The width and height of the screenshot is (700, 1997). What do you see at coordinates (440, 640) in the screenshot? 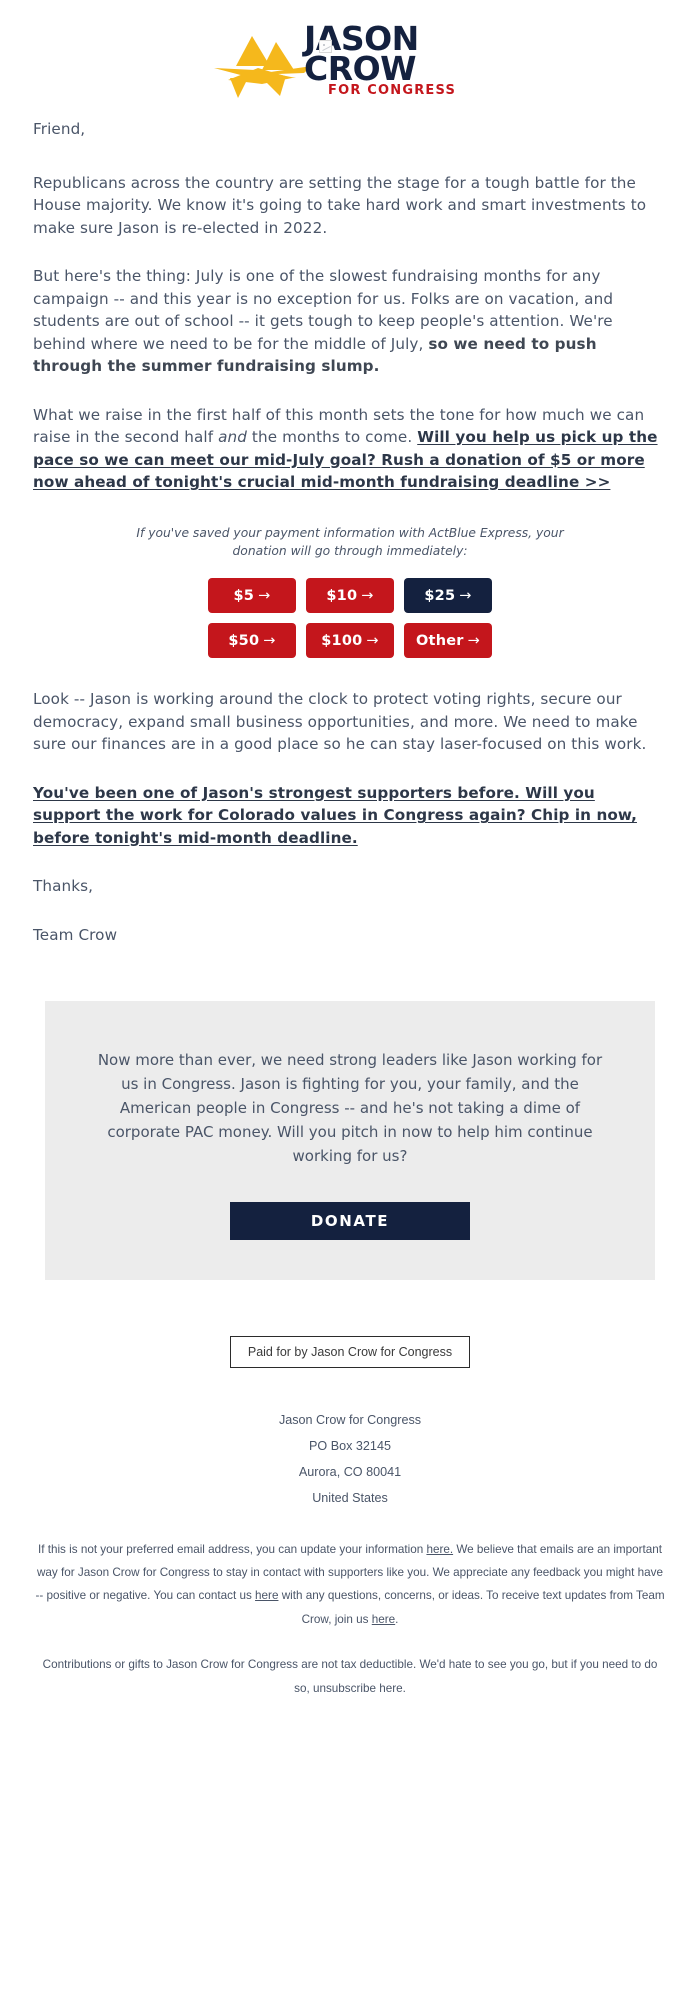
I see `donate-amount-other-label: Other` at bounding box center [440, 640].